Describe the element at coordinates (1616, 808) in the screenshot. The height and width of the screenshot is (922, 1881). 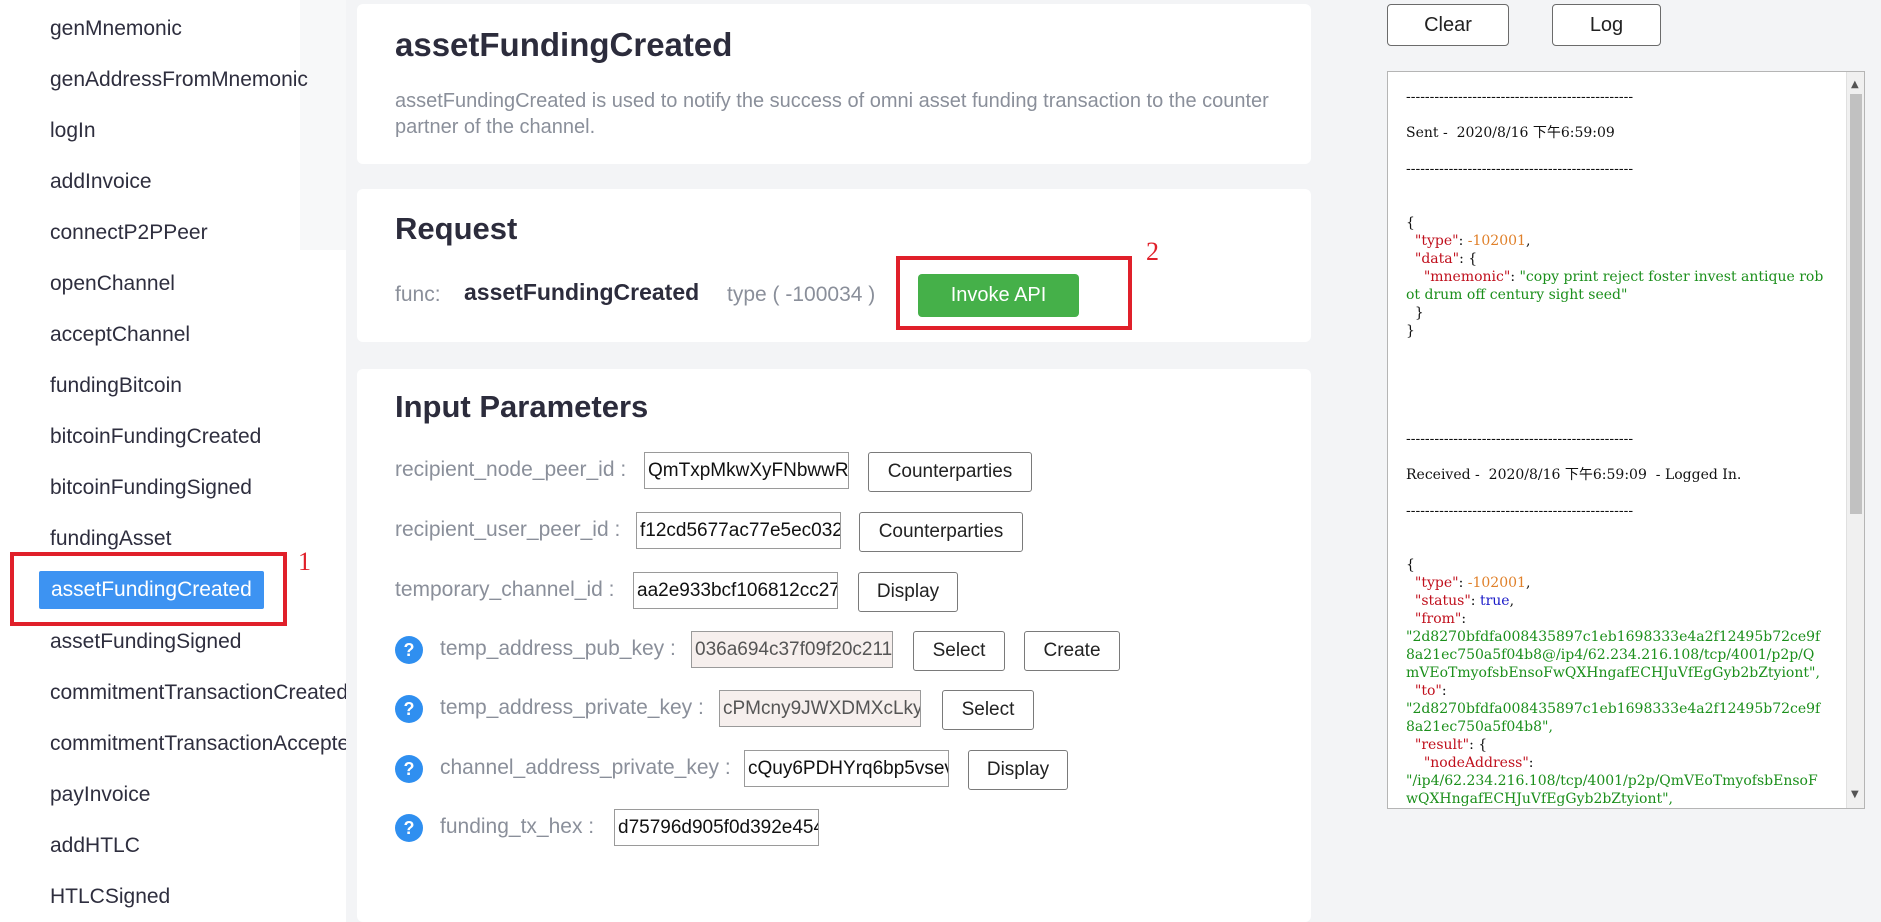
I see `log-json-line: "nodePeerId":` at that location.